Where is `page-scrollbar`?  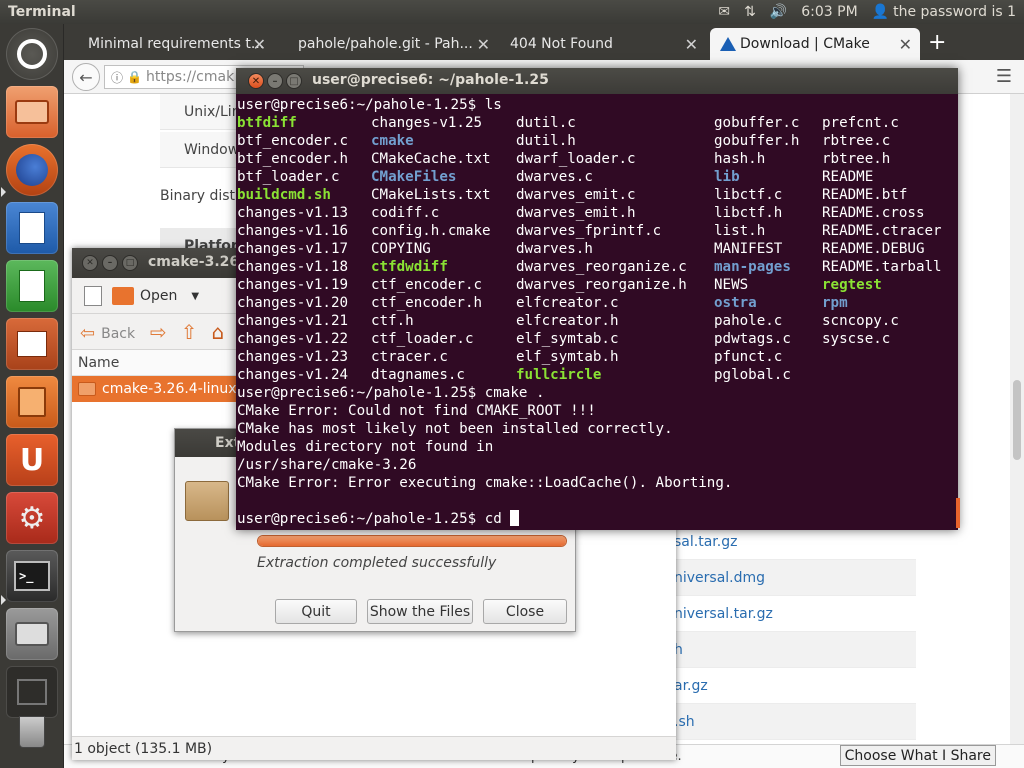
page-scrollbar is located at coordinates (1017, 422).